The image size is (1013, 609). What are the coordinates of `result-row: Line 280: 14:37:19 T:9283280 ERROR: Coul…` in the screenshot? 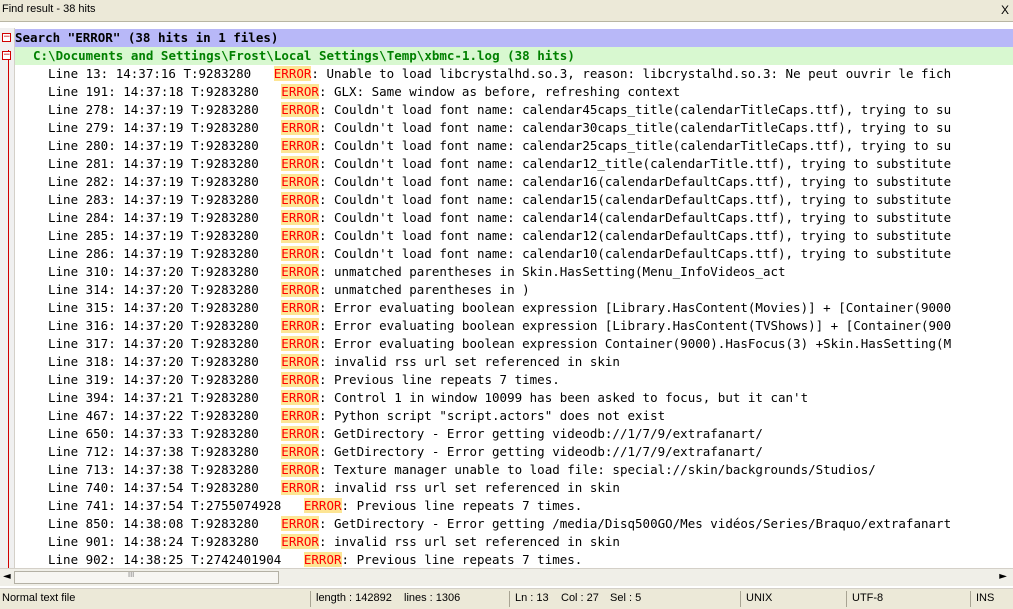 It's located at (483, 146).